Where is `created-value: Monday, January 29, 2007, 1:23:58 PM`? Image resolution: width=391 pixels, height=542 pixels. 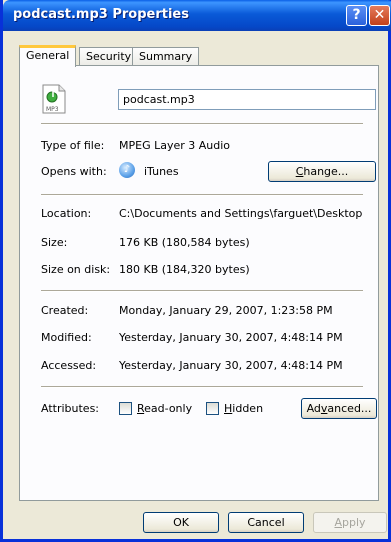 created-value: Monday, January 29, 2007, 1:23:58 PM is located at coordinates (226, 310).